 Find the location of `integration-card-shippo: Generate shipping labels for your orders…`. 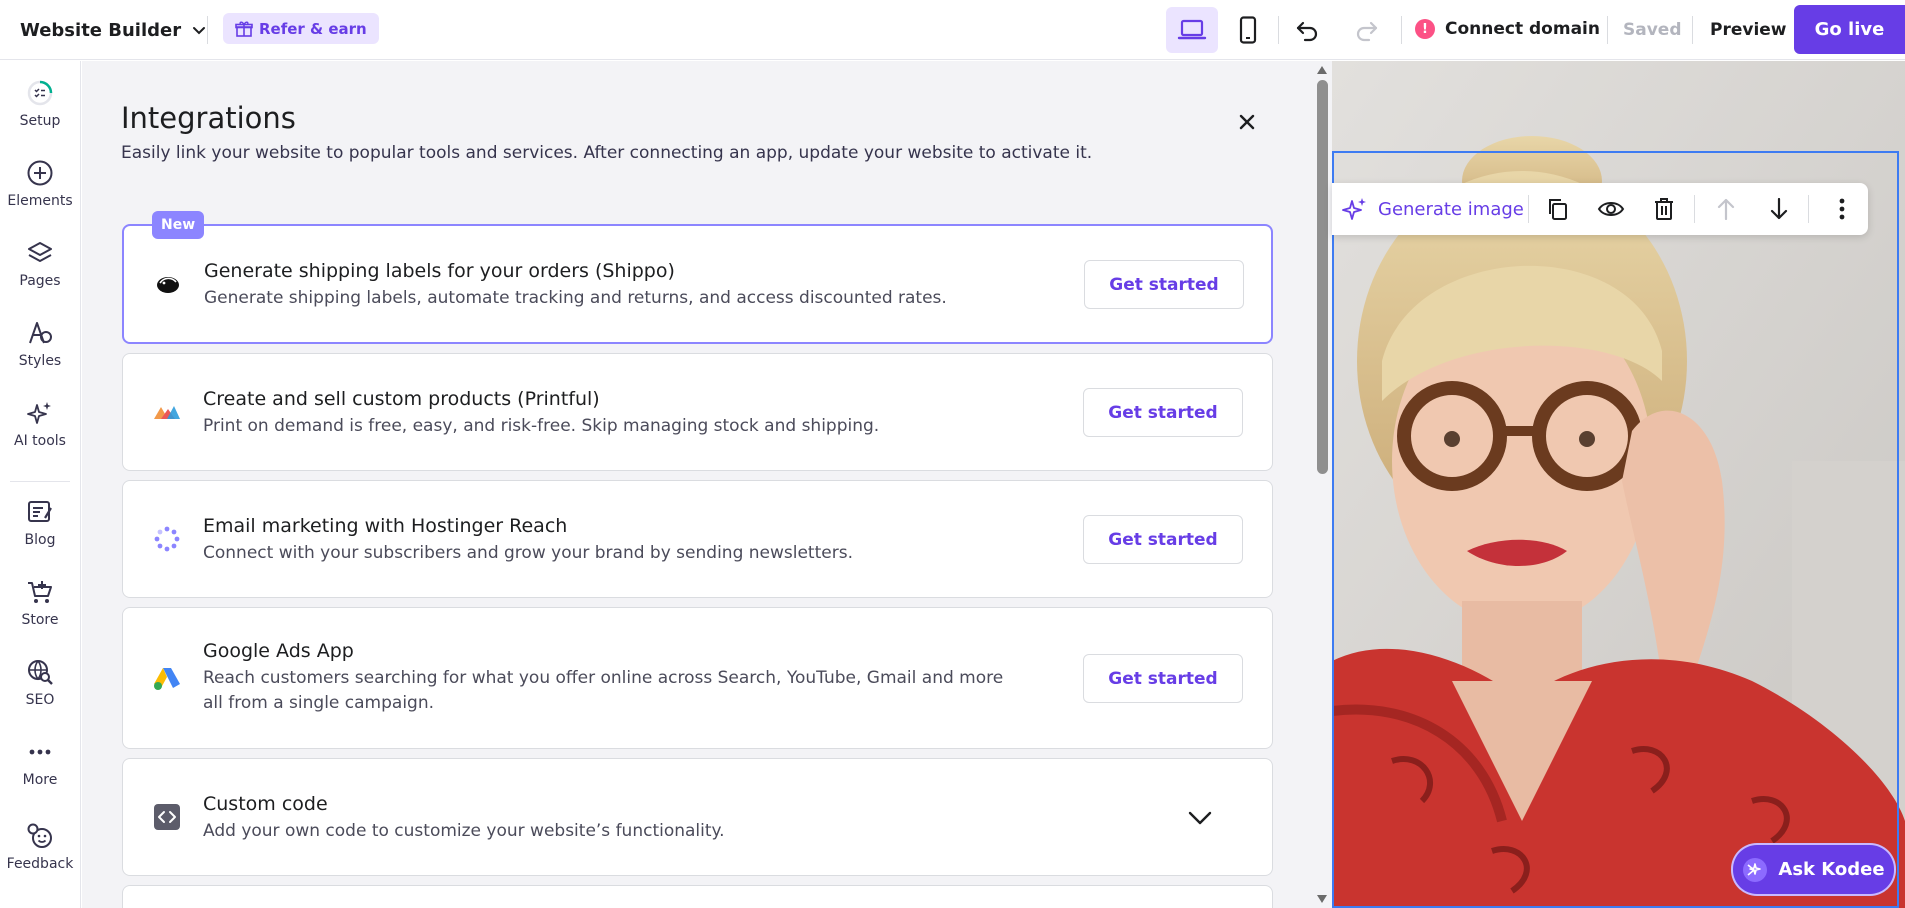

integration-card-shippo: Generate shipping labels for your orders… is located at coordinates (697, 284).